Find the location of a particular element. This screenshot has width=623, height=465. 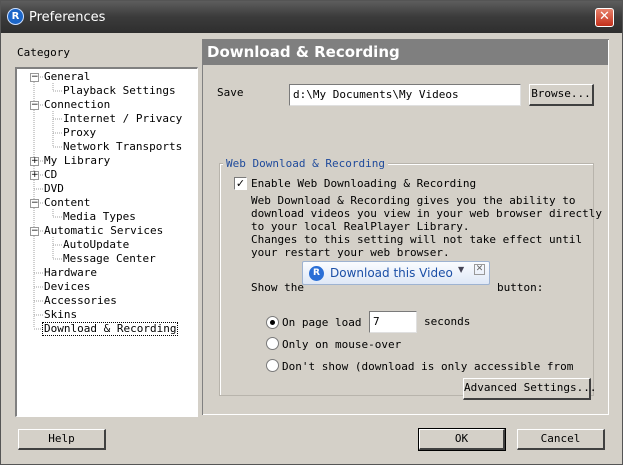

panel-title: Download & Recording is located at coordinates (405, 52).